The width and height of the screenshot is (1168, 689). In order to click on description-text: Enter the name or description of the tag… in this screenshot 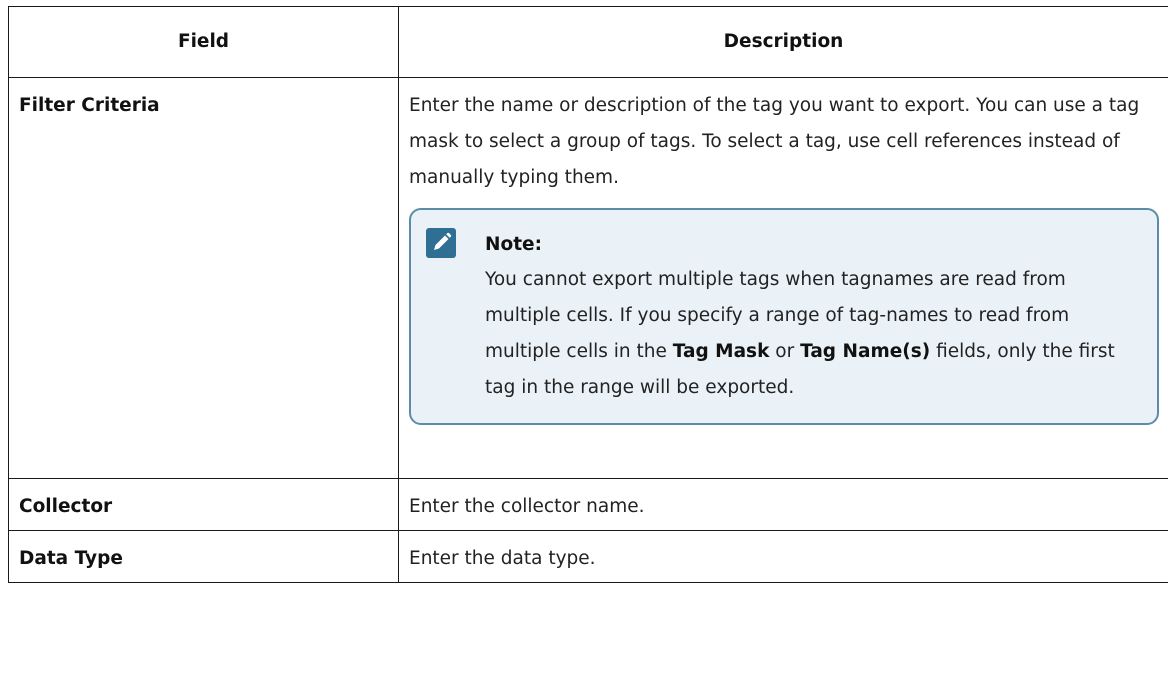, I will do `click(774, 141)`.